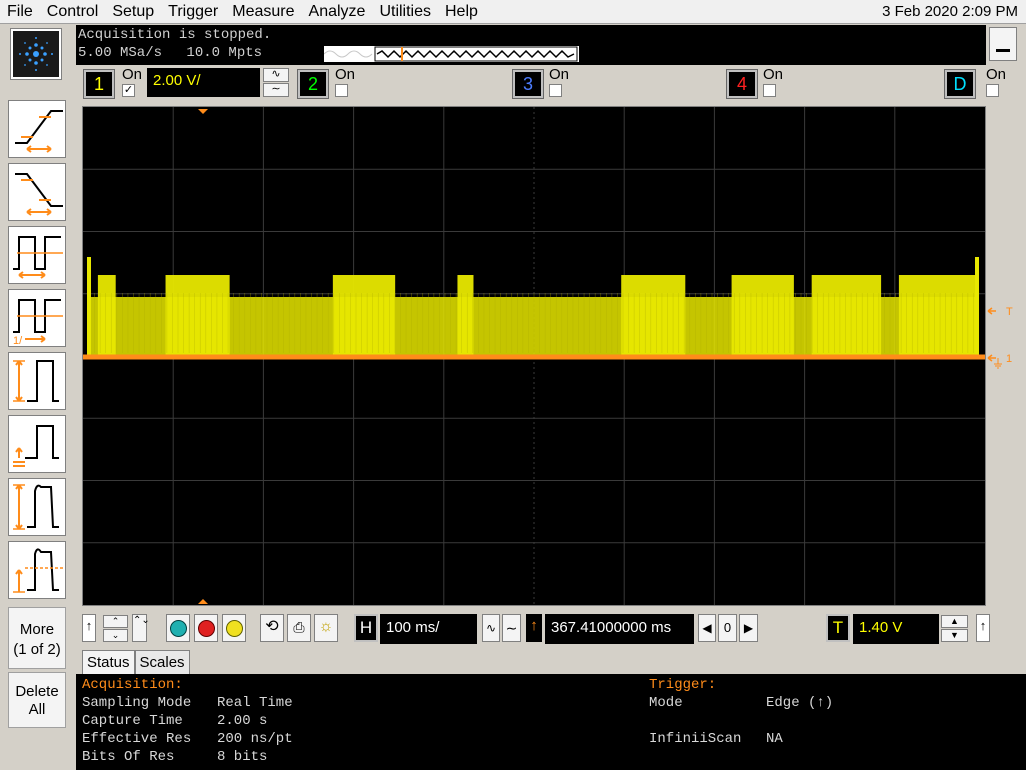 Image resolution: width=1026 pixels, height=770 pixels. I want to click on ground-symbol-icon, so click(998, 363).